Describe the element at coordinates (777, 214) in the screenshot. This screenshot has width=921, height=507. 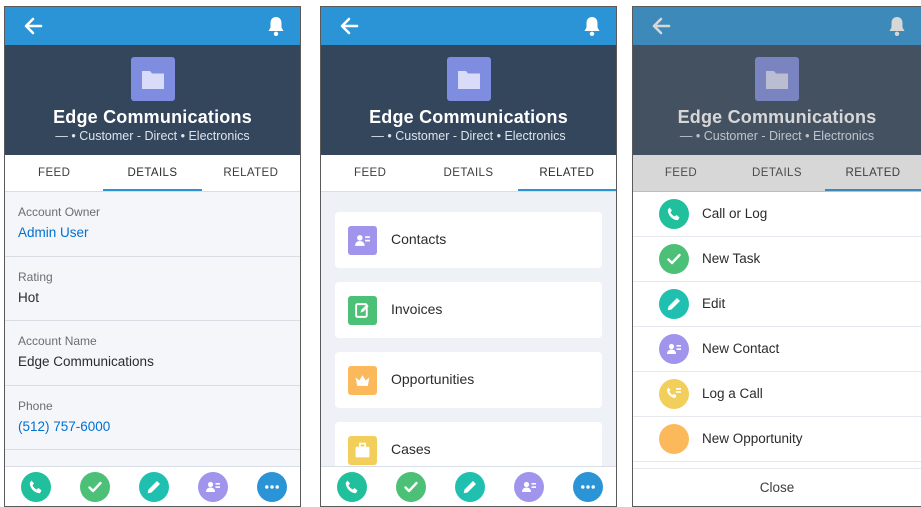
I see `action-call-or-log: Call or Log` at that location.